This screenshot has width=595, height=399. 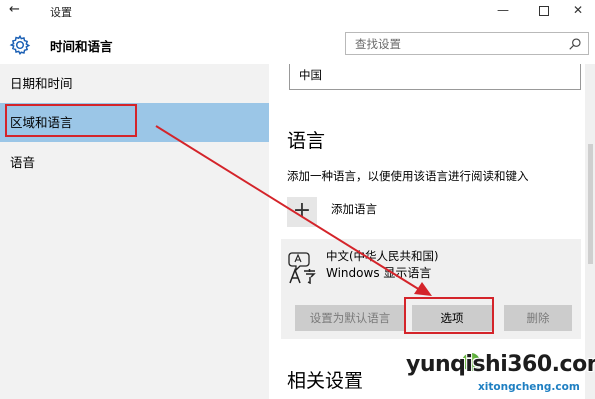 I want to click on language-heading: 语言, so click(x=306, y=141).